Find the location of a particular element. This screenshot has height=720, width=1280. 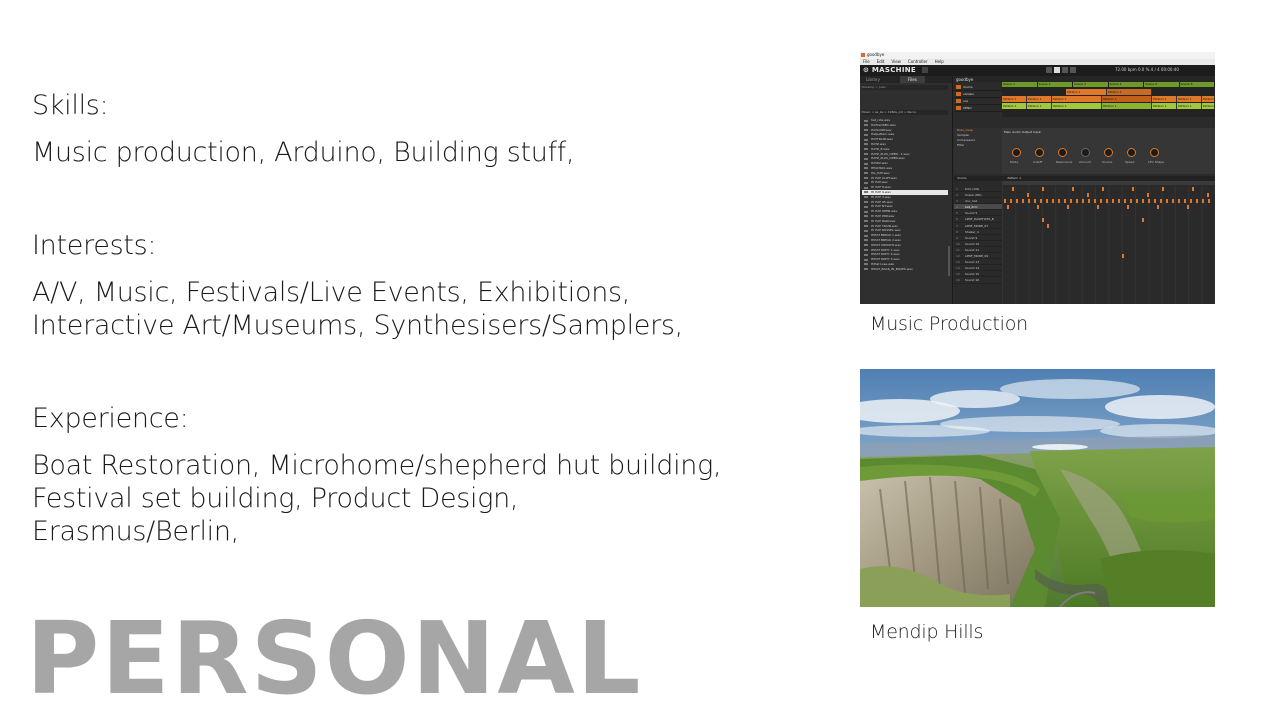

maschine-tab-library: Library is located at coordinates (873, 79).